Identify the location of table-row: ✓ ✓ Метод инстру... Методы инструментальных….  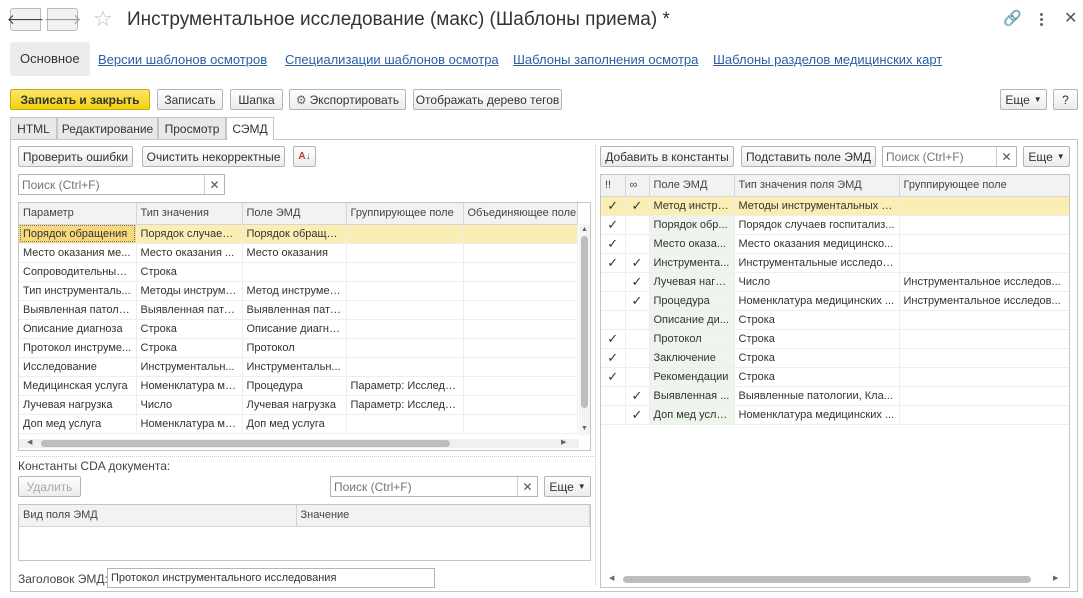
(835, 206).